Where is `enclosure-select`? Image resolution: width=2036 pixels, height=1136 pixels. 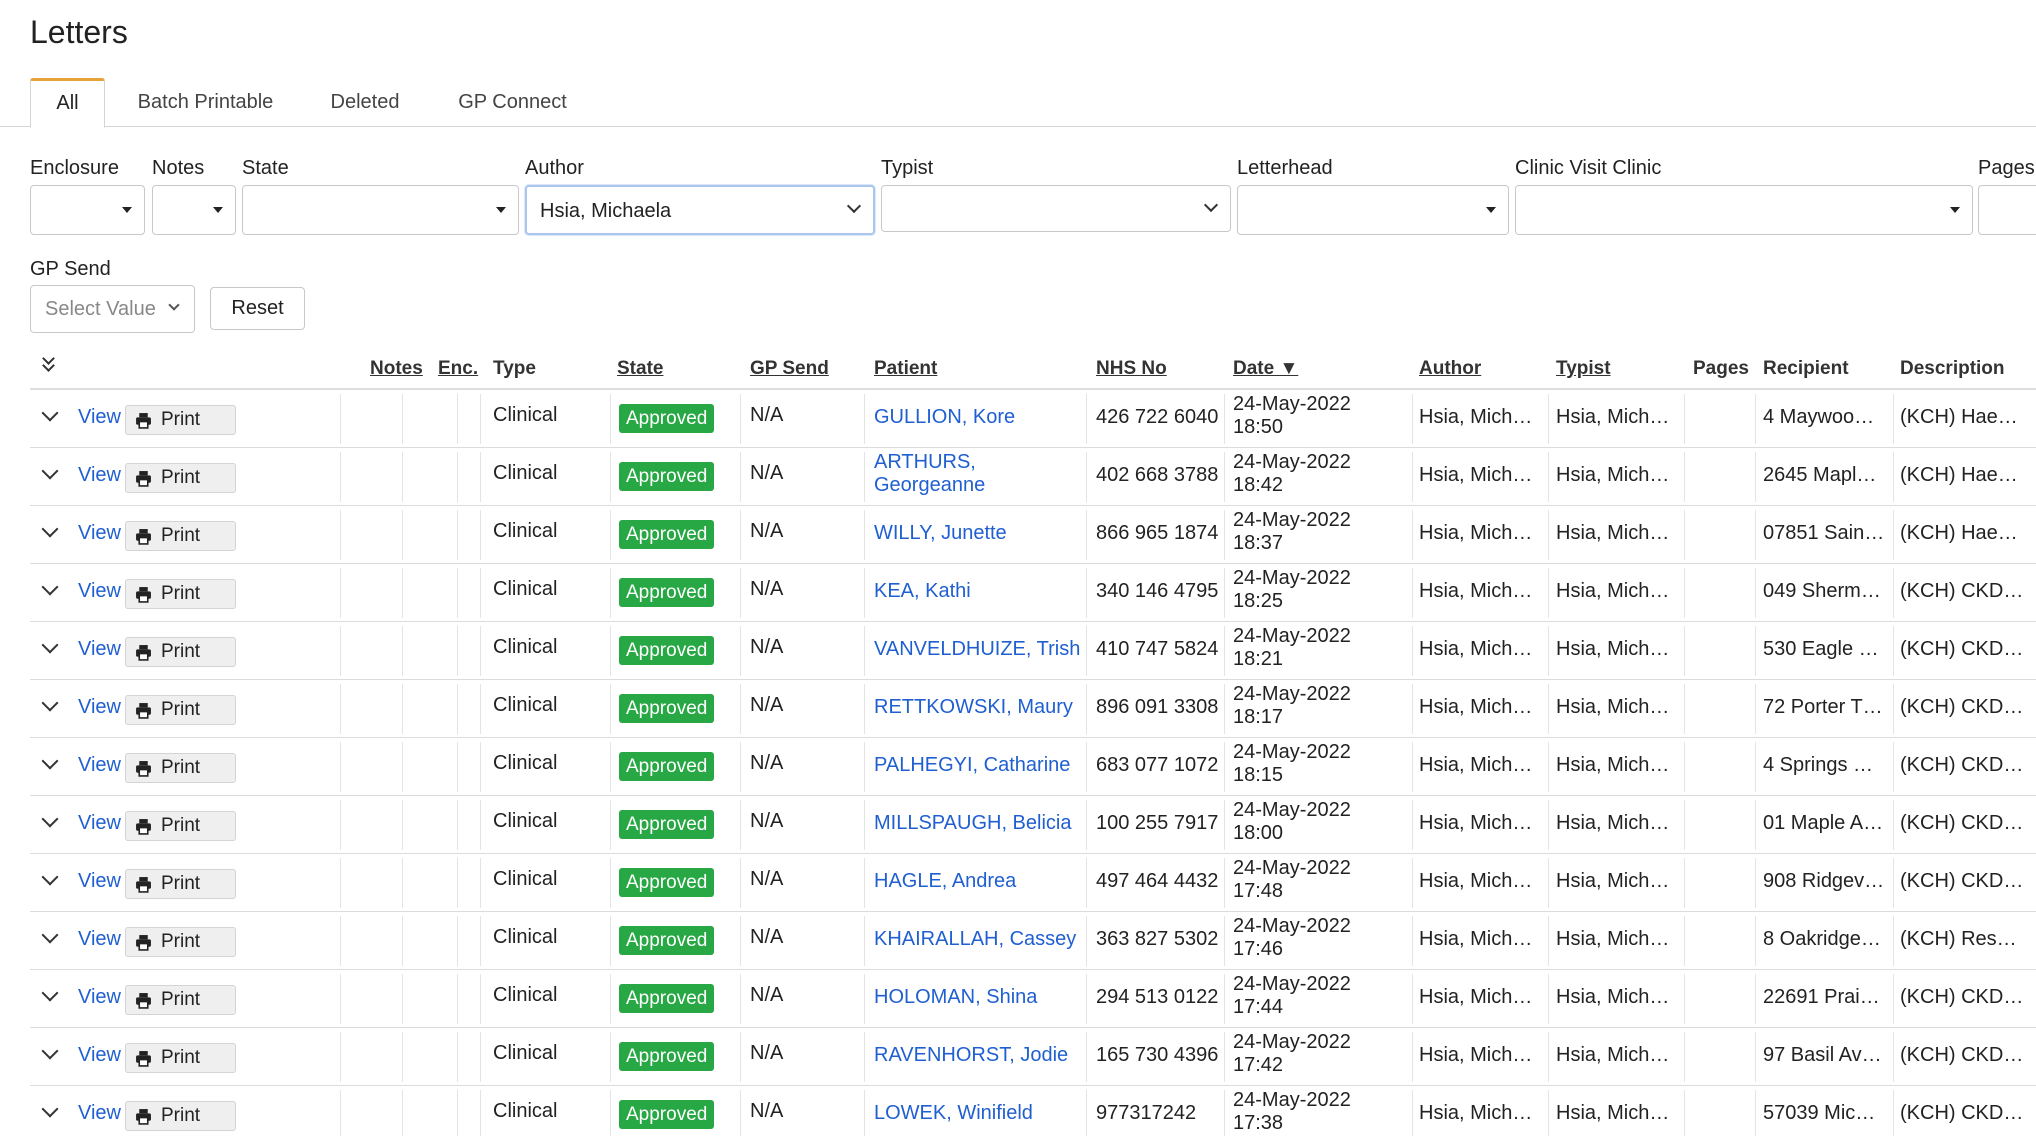
enclosure-select is located at coordinates (87, 210).